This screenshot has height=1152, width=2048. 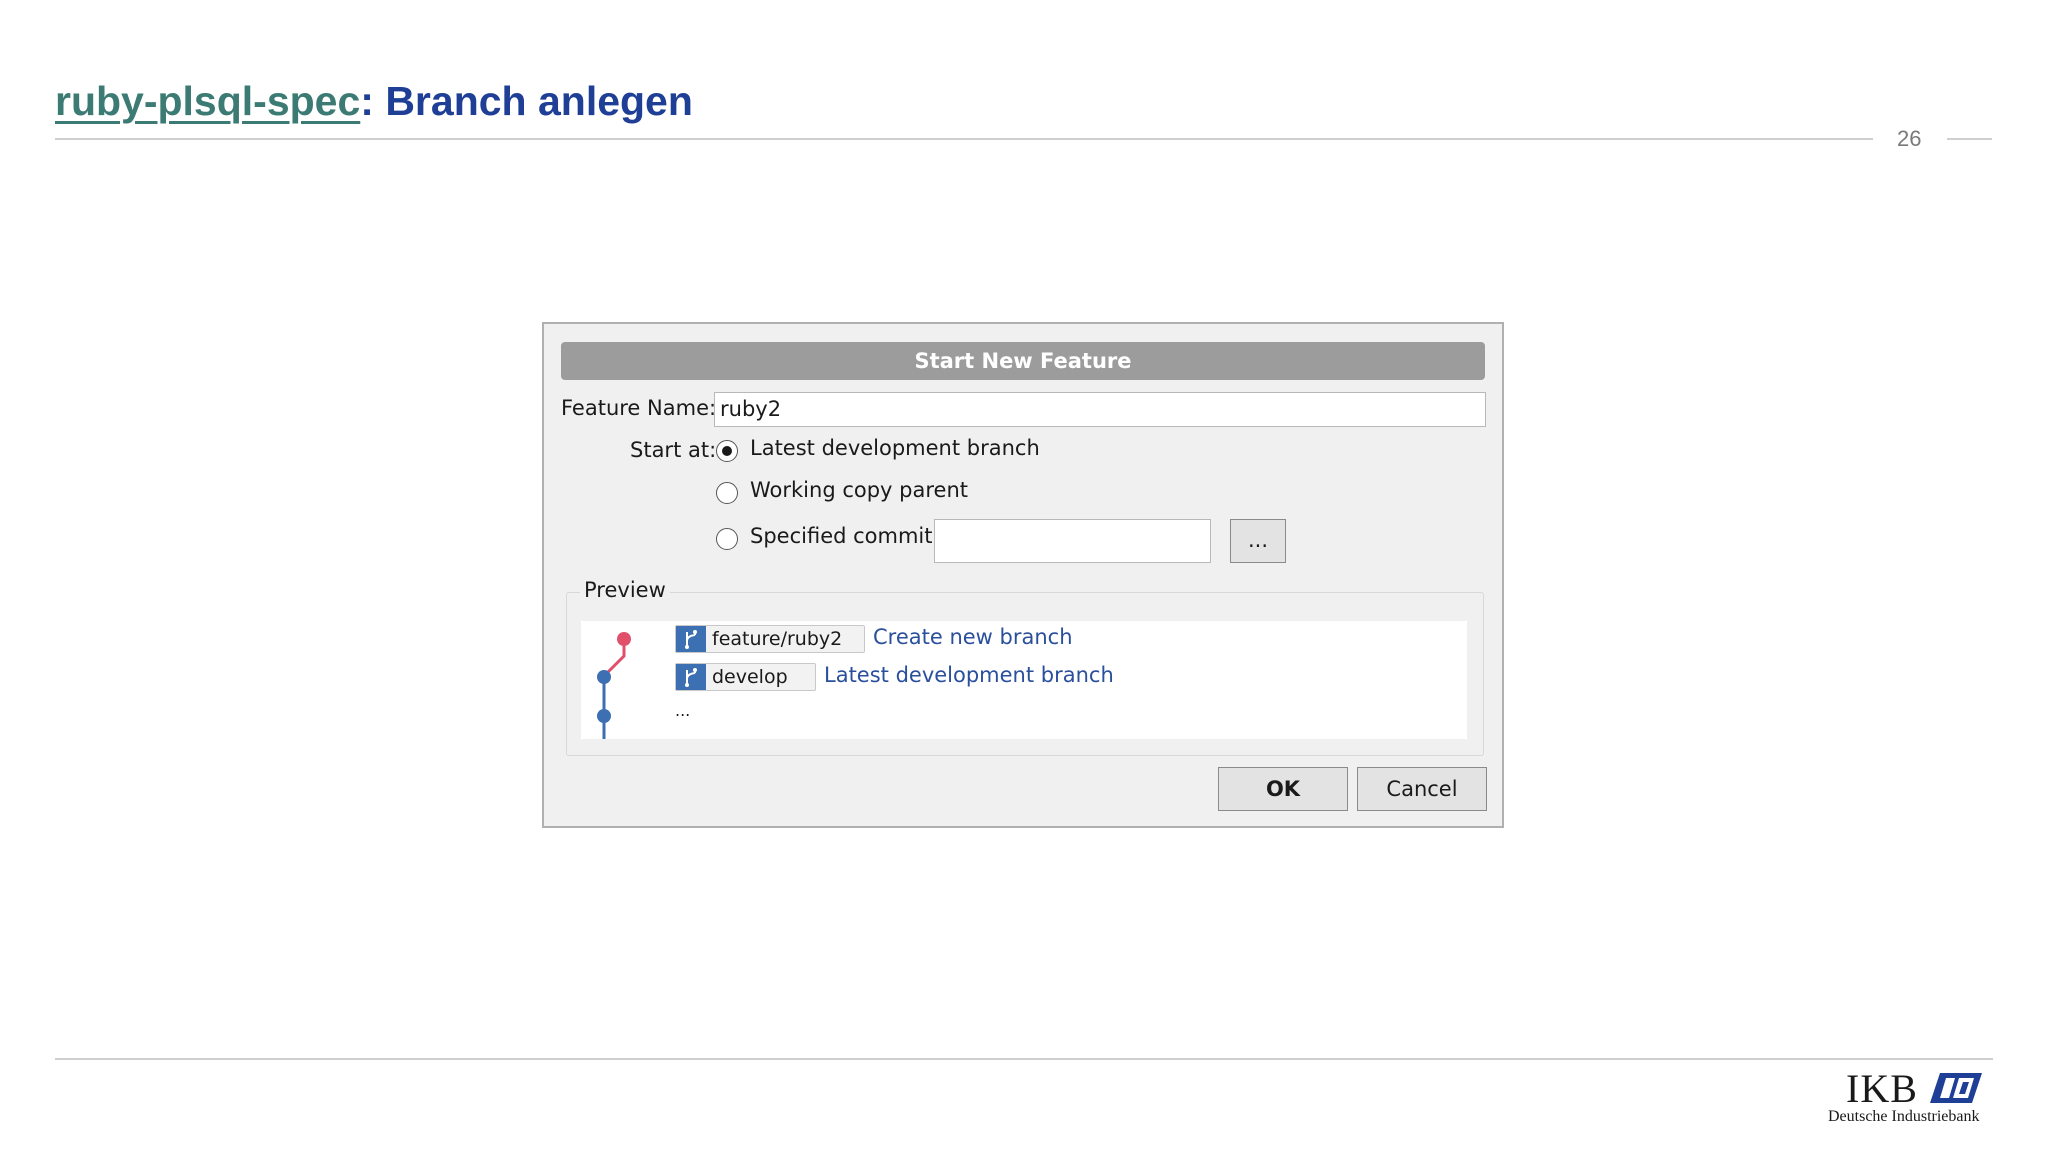 What do you see at coordinates (604, 677) in the screenshot?
I see `develop-branch-node` at bounding box center [604, 677].